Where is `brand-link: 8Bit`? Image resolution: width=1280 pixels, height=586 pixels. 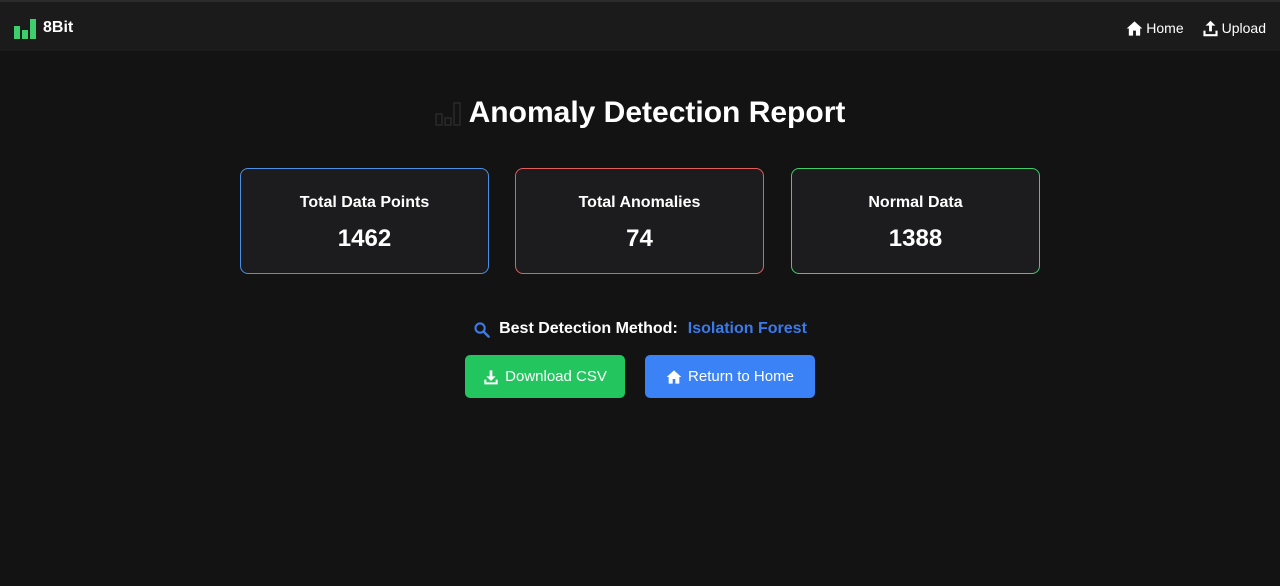 brand-link: 8Bit is located at coordinates (43, 28).